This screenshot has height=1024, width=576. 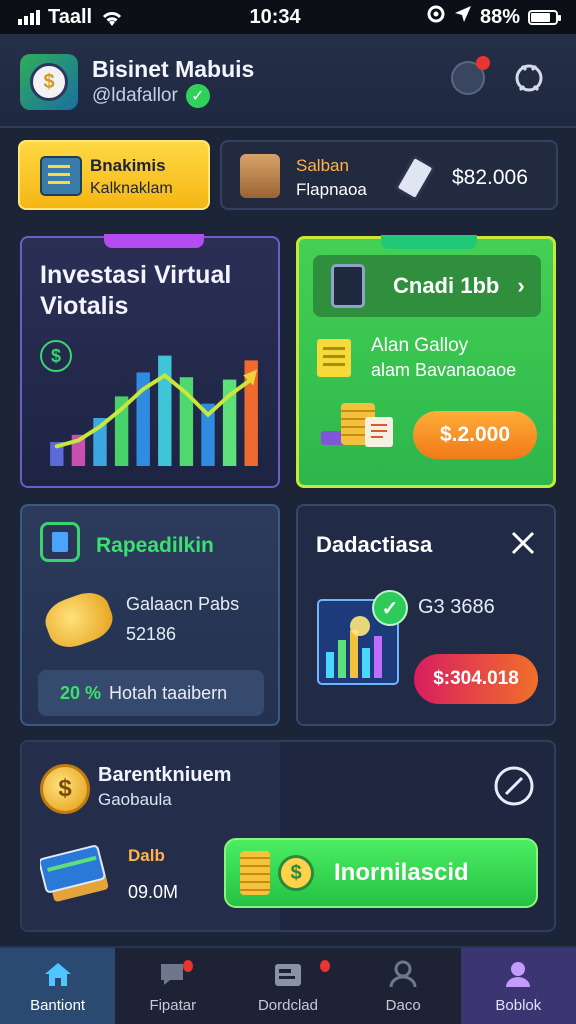 I want to click on slash-circle-icon, so click(x=514, y=786).